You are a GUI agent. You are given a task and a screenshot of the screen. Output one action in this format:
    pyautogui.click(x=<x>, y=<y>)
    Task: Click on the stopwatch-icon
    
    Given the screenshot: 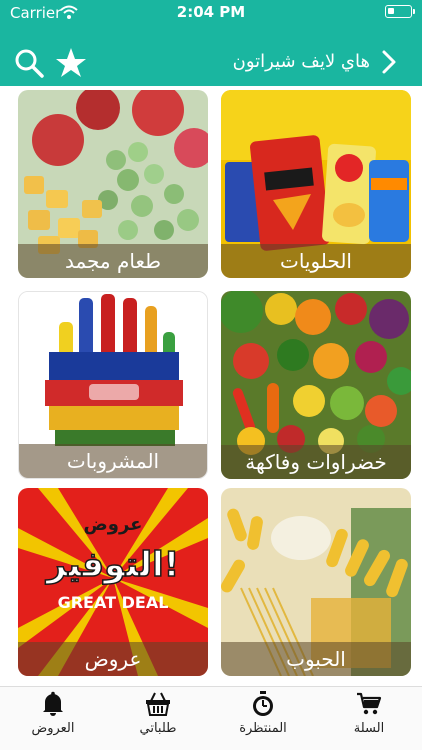 What is the action you would take?
    pyautogui.click(x=263, y=703)
    